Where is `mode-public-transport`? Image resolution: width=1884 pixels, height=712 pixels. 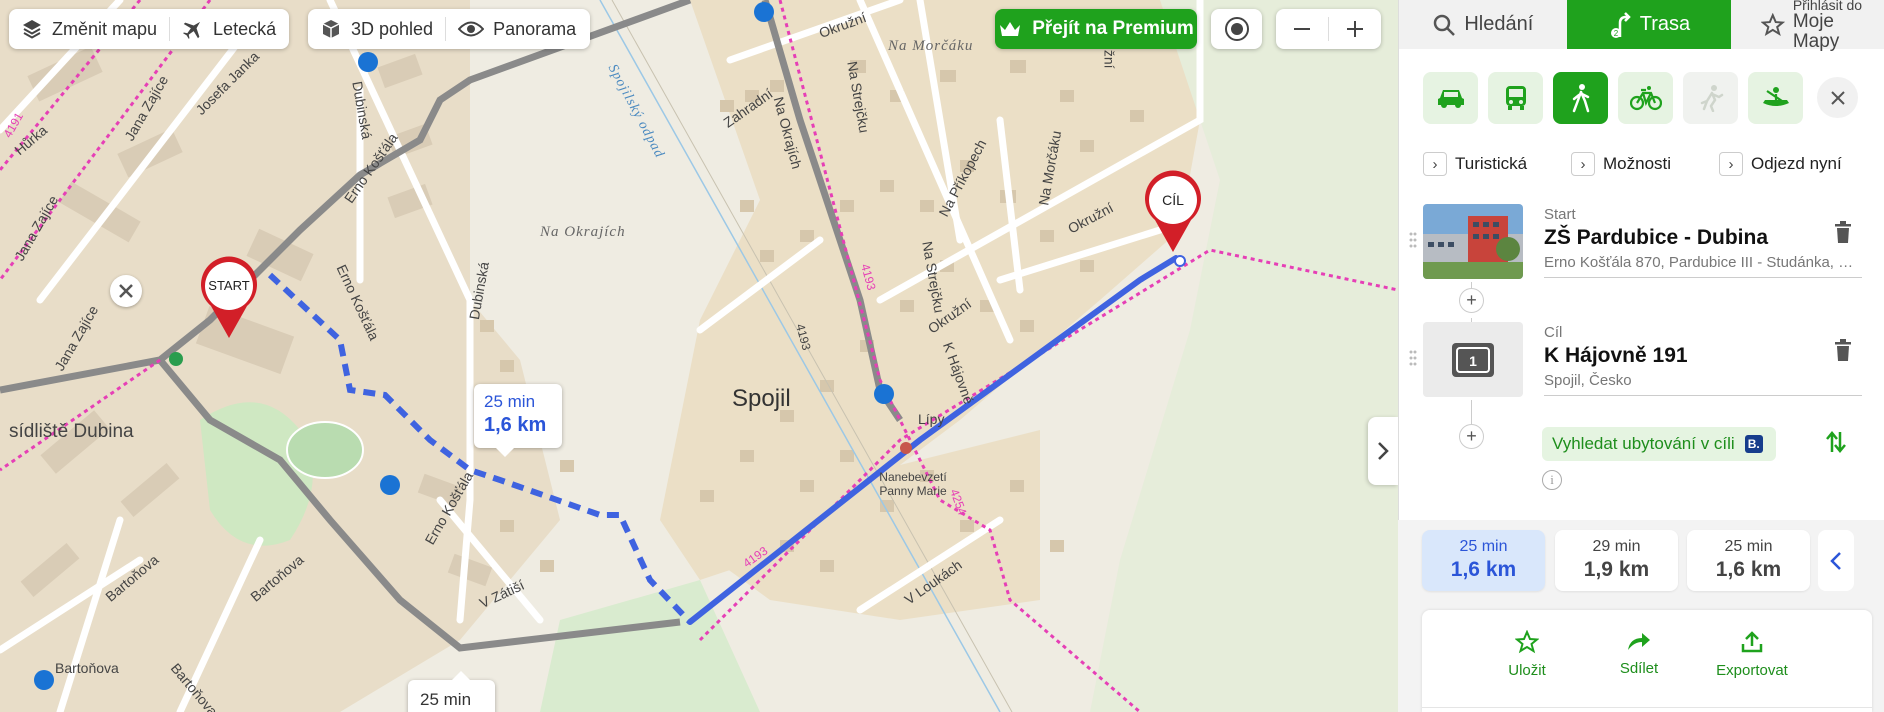
mode-public-transport is located at coordinates (1515, 98).